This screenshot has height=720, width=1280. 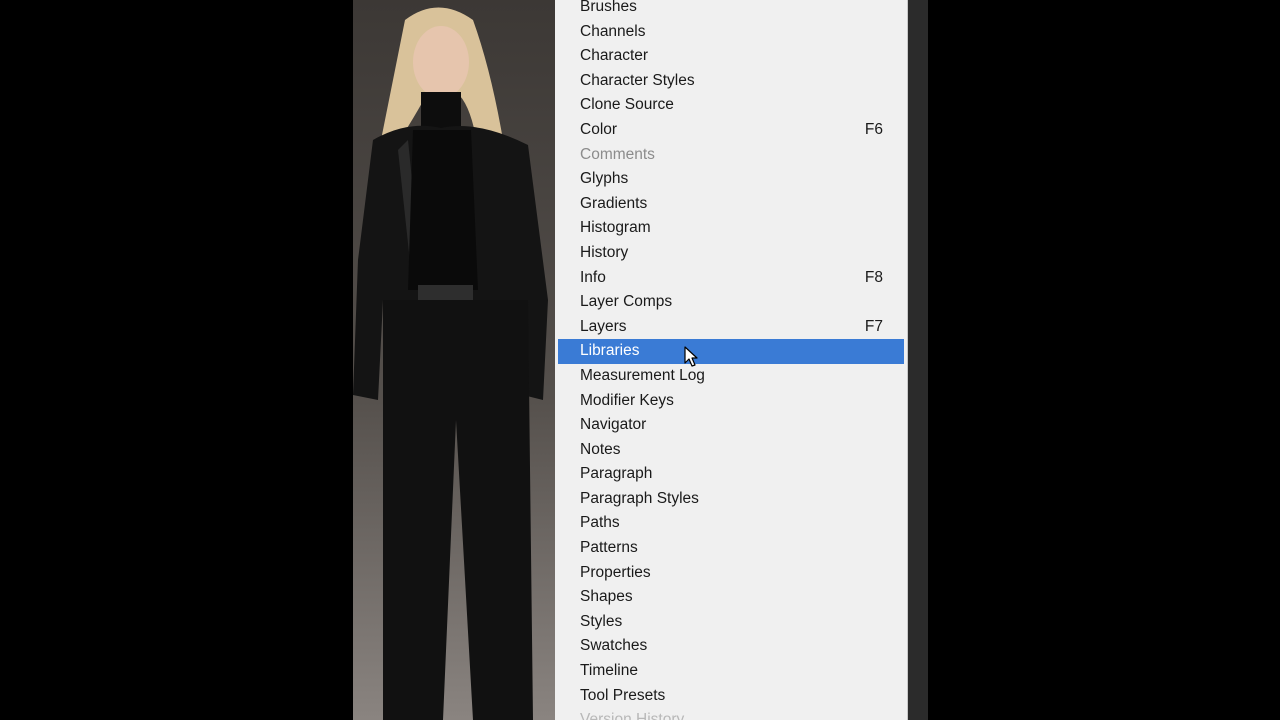 What do you see at coordinates (731, 351) in the screenshot?
I see `menu-item-libraries: Libraries` at bounding box center [731, 351].